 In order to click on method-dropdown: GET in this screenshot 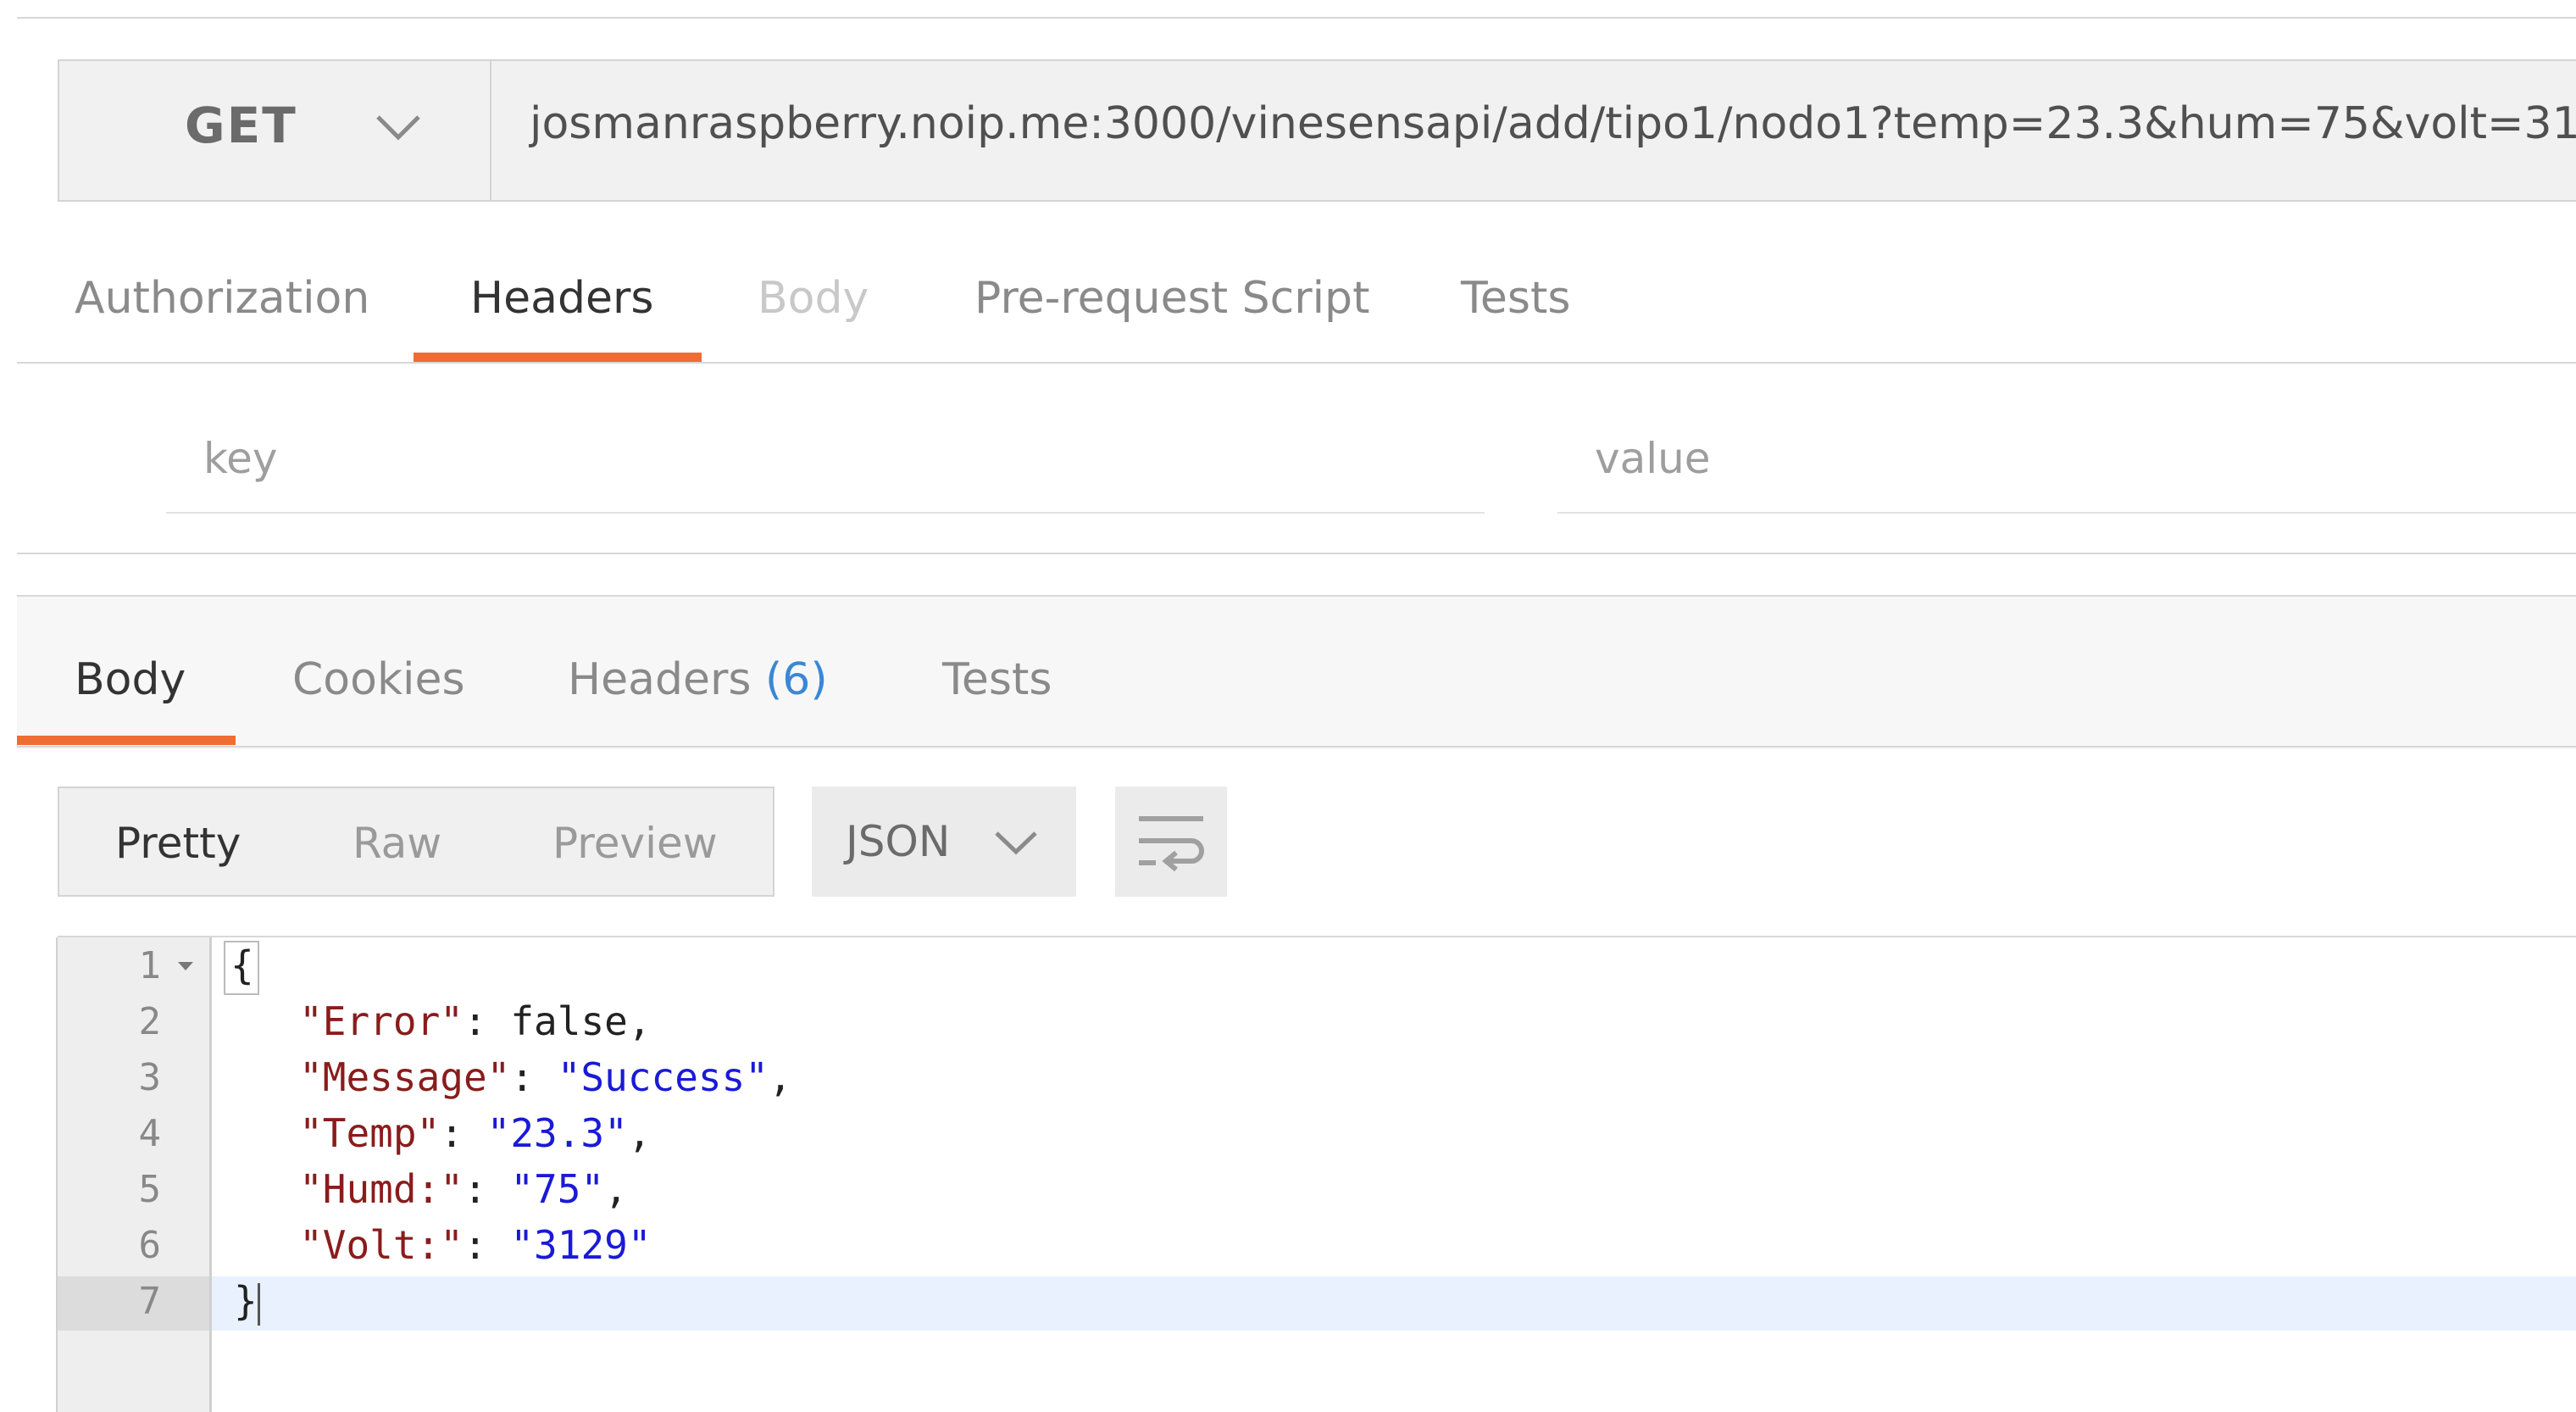, I will do `click(275, 130)`.